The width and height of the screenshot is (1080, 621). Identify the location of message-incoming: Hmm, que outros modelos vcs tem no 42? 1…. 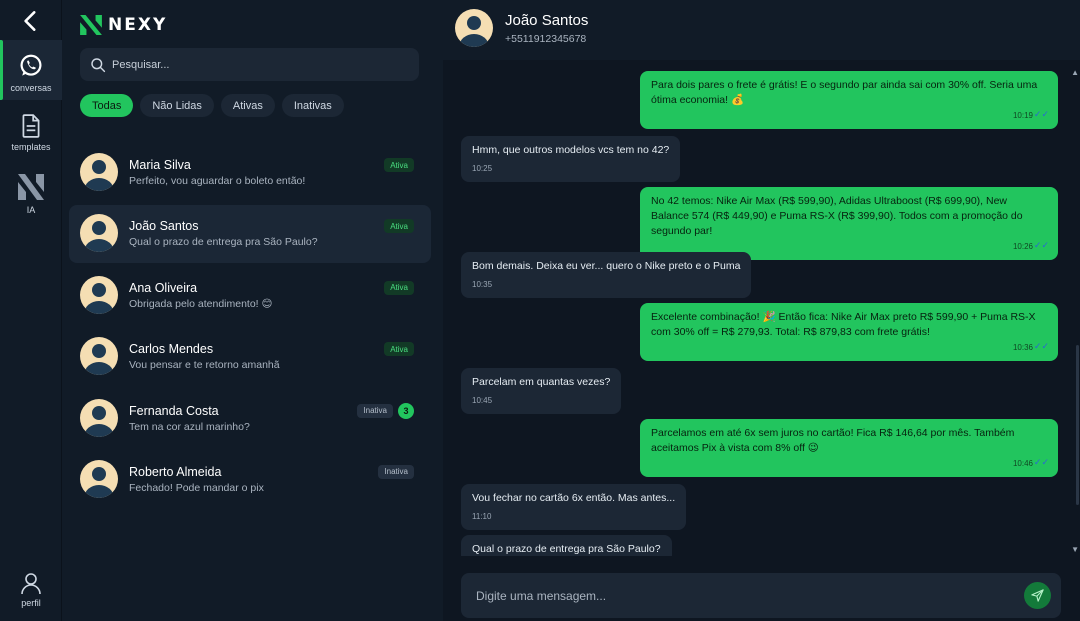
(571, 159).